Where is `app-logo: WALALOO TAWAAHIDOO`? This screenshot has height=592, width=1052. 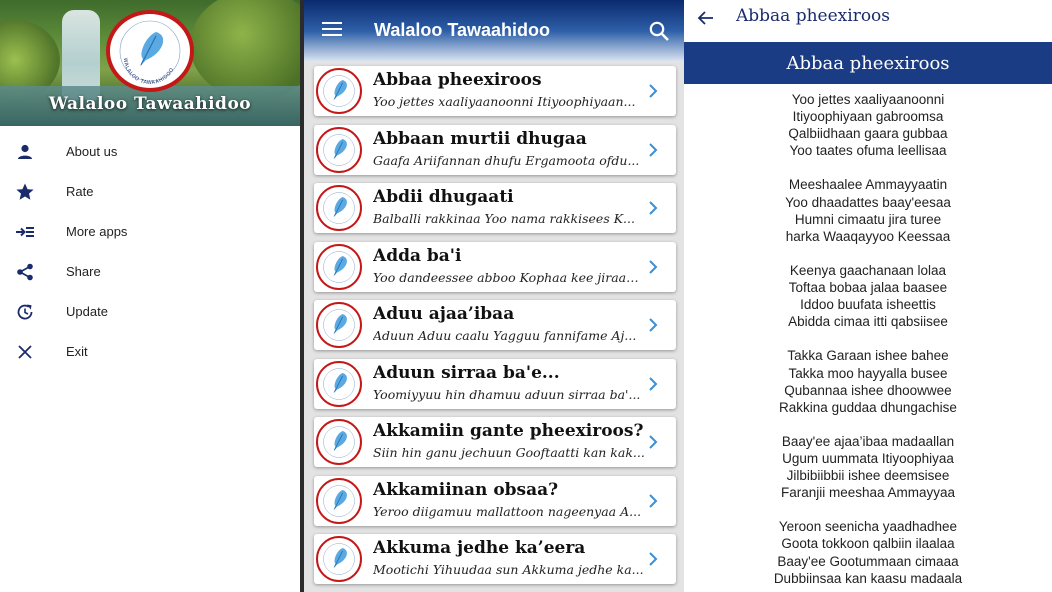 app-logo: WALALOO TAWAAHIDOO is located at coordinates (150, 51).